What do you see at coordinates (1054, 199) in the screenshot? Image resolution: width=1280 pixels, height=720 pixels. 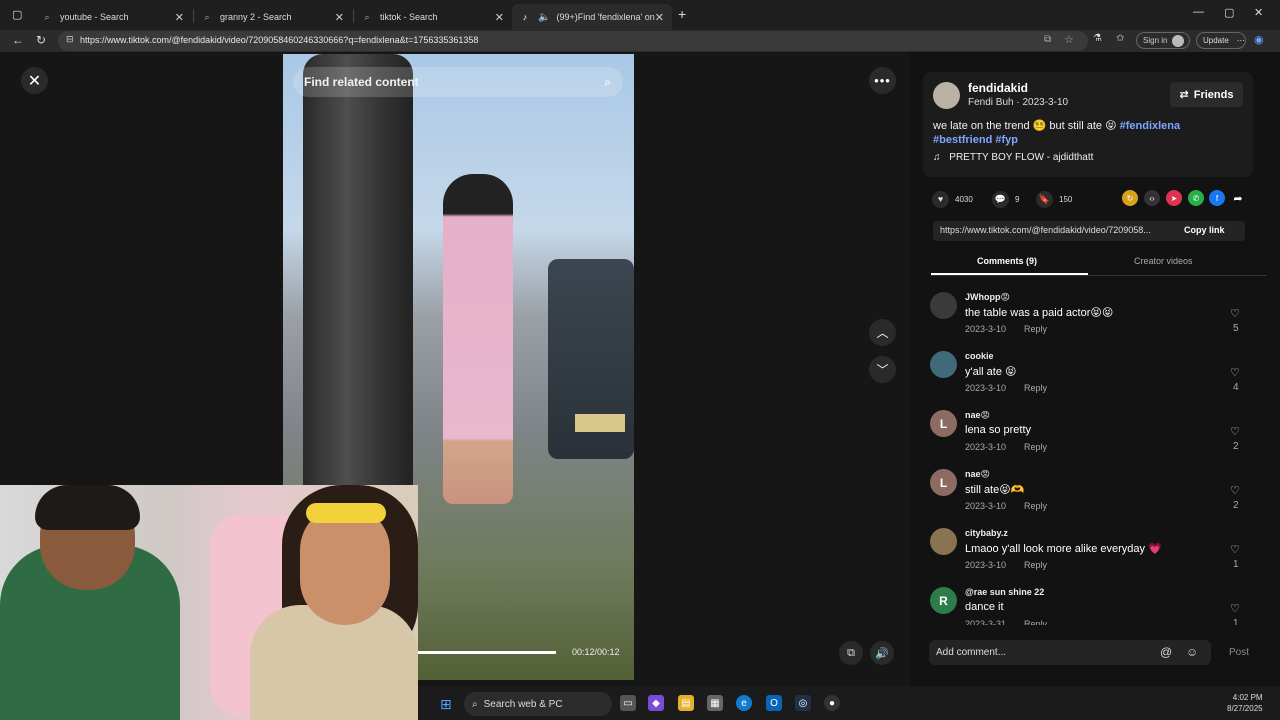 I see `save-stat: 🔖 150` at bounding box center [1054, 199].